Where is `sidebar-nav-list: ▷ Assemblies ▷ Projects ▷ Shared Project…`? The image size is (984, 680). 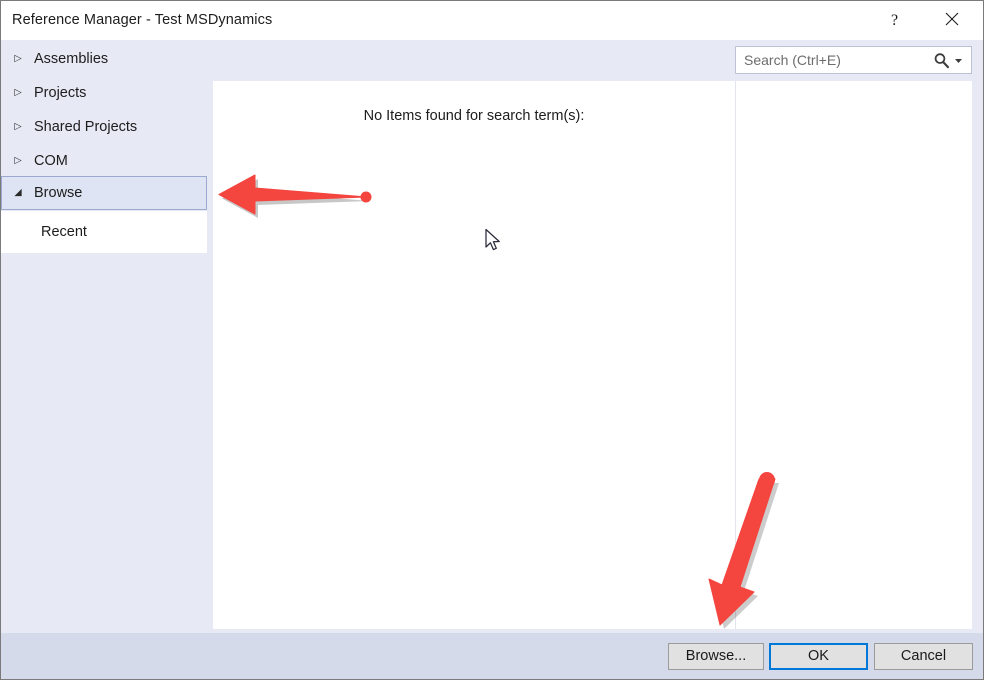
sidebar-nav-list: ▷ Assemblies ▷ Projects ▷ Shared Project… is located at coordinates (104, 110).